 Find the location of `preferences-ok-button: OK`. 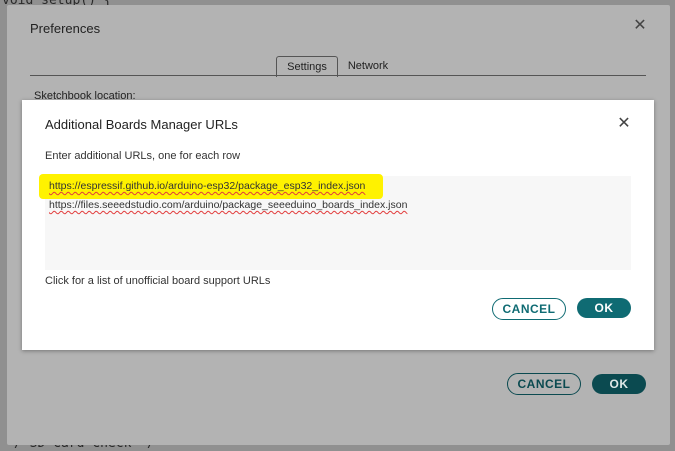

preferences-ok-button: OK is located at coordinates (619, 384).